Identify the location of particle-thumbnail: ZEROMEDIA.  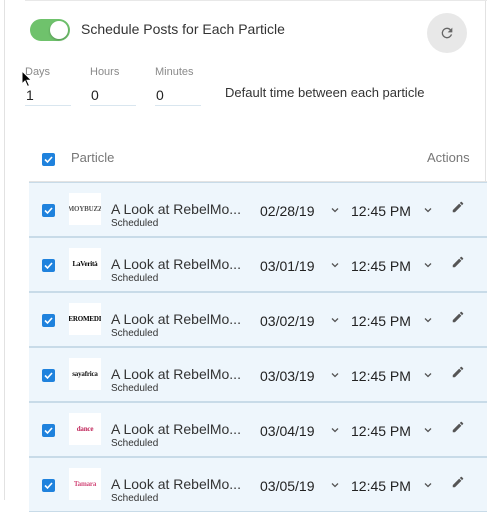
(85, 319).